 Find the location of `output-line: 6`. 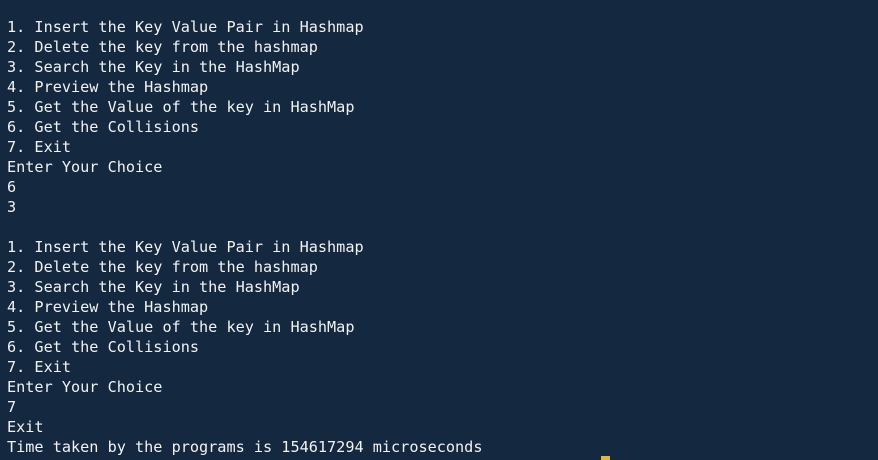

output-line: 6 is located at coordinates (12, 187).